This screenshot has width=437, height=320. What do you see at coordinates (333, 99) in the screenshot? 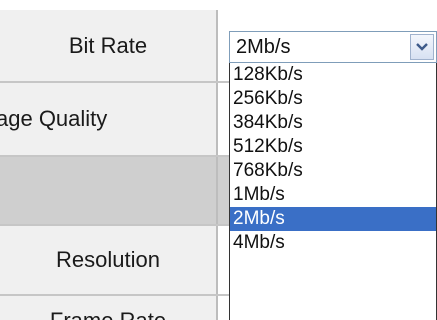
I see `dropdown-option: 256Kb/s` at bounding box center [333, 99].